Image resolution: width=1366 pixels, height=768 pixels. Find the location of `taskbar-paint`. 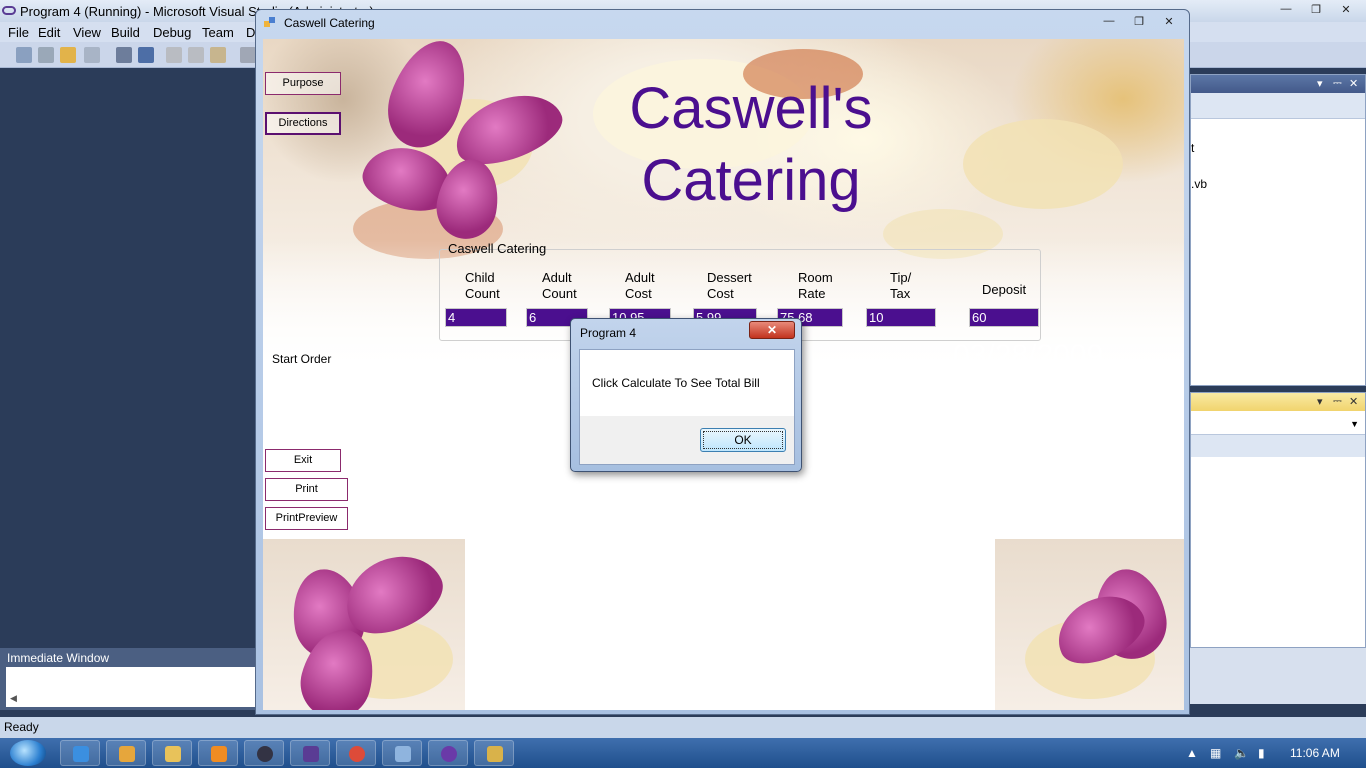

taskbar-paint is located at coordinates (402, 753).